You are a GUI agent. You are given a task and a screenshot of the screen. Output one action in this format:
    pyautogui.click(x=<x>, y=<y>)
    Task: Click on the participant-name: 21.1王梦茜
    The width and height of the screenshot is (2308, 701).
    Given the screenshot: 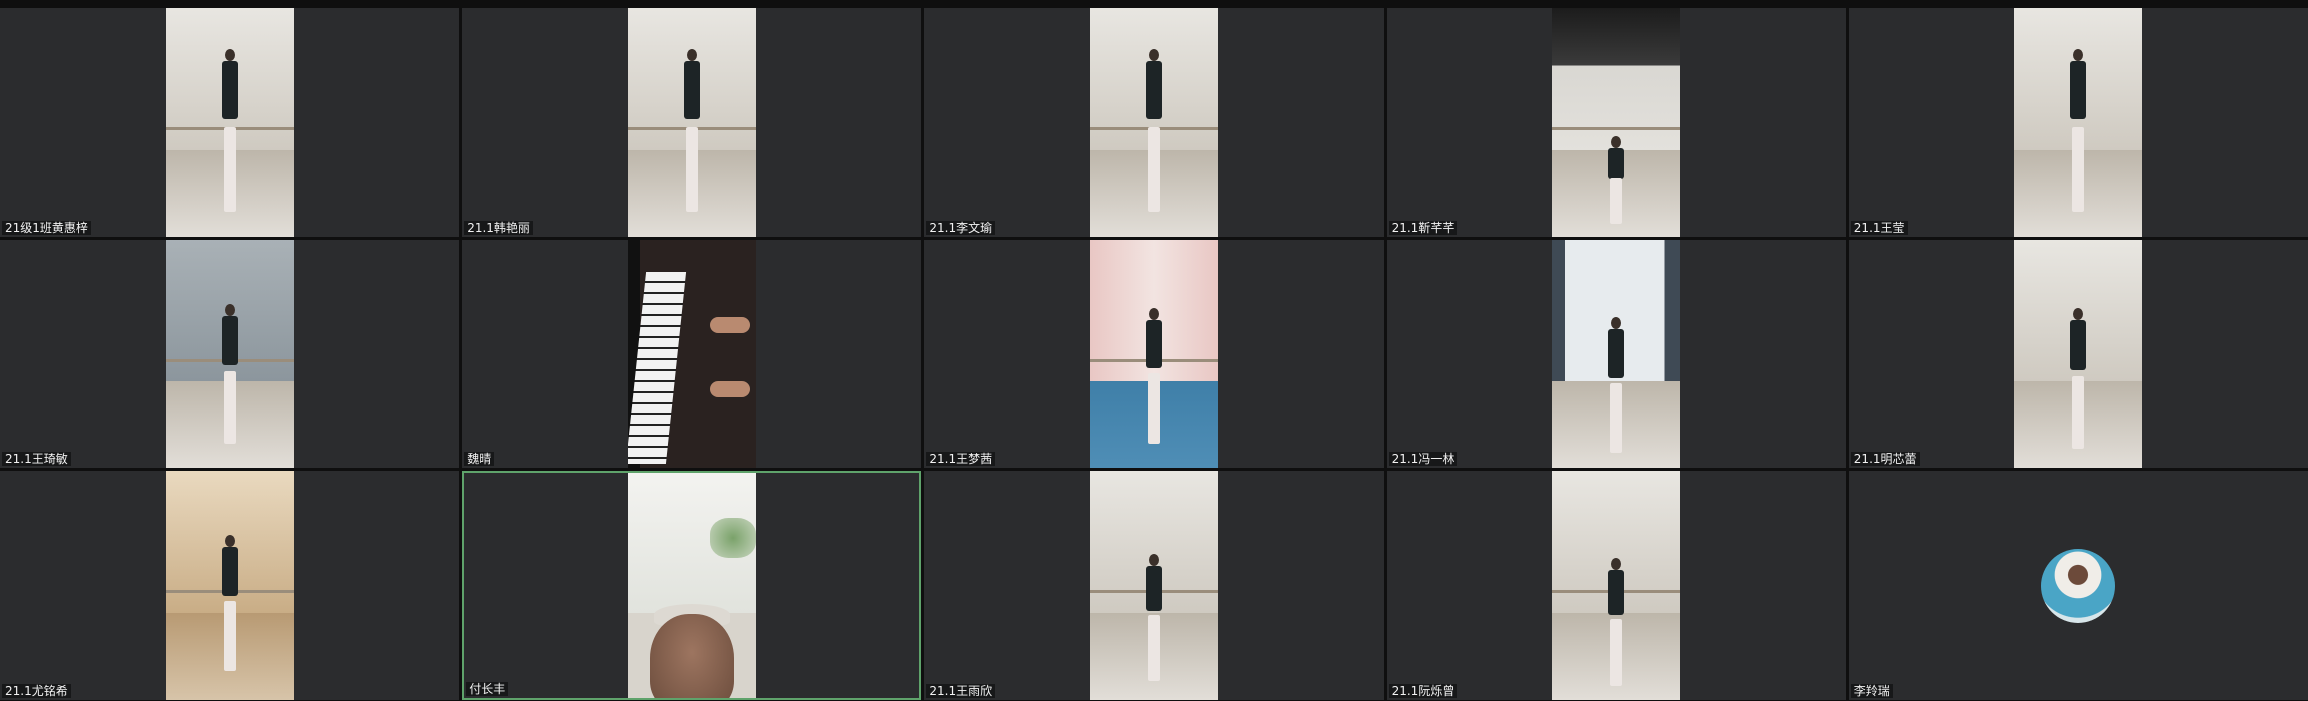 What is the action you would take?
    pyautogui.click(x=961, y=459)
    